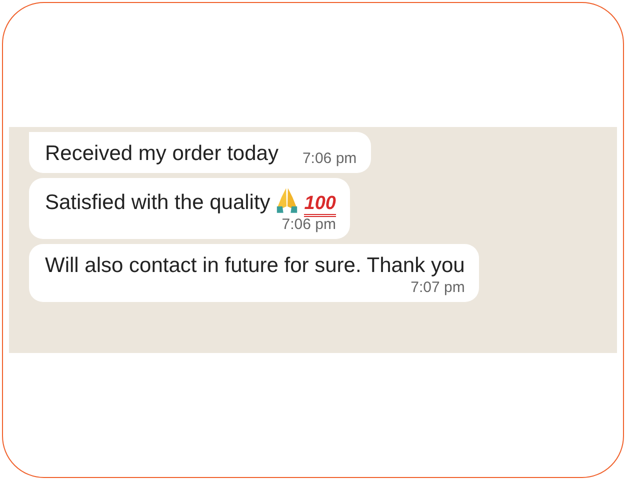 This screenshot has height=480, width=626. Describe the element at coordinates (161, 154) in the screenshot. I see `message-text: Received my order today` at that location.